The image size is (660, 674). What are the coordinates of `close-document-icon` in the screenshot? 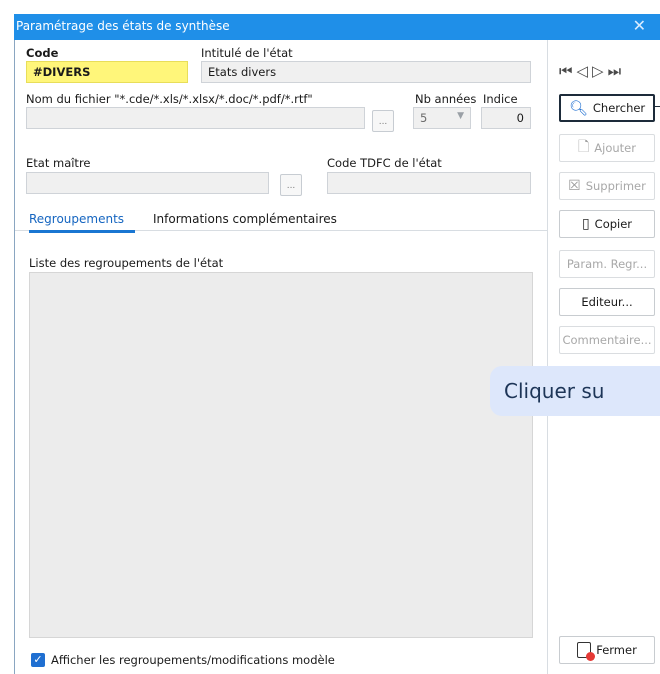 It's located at (586, 651).